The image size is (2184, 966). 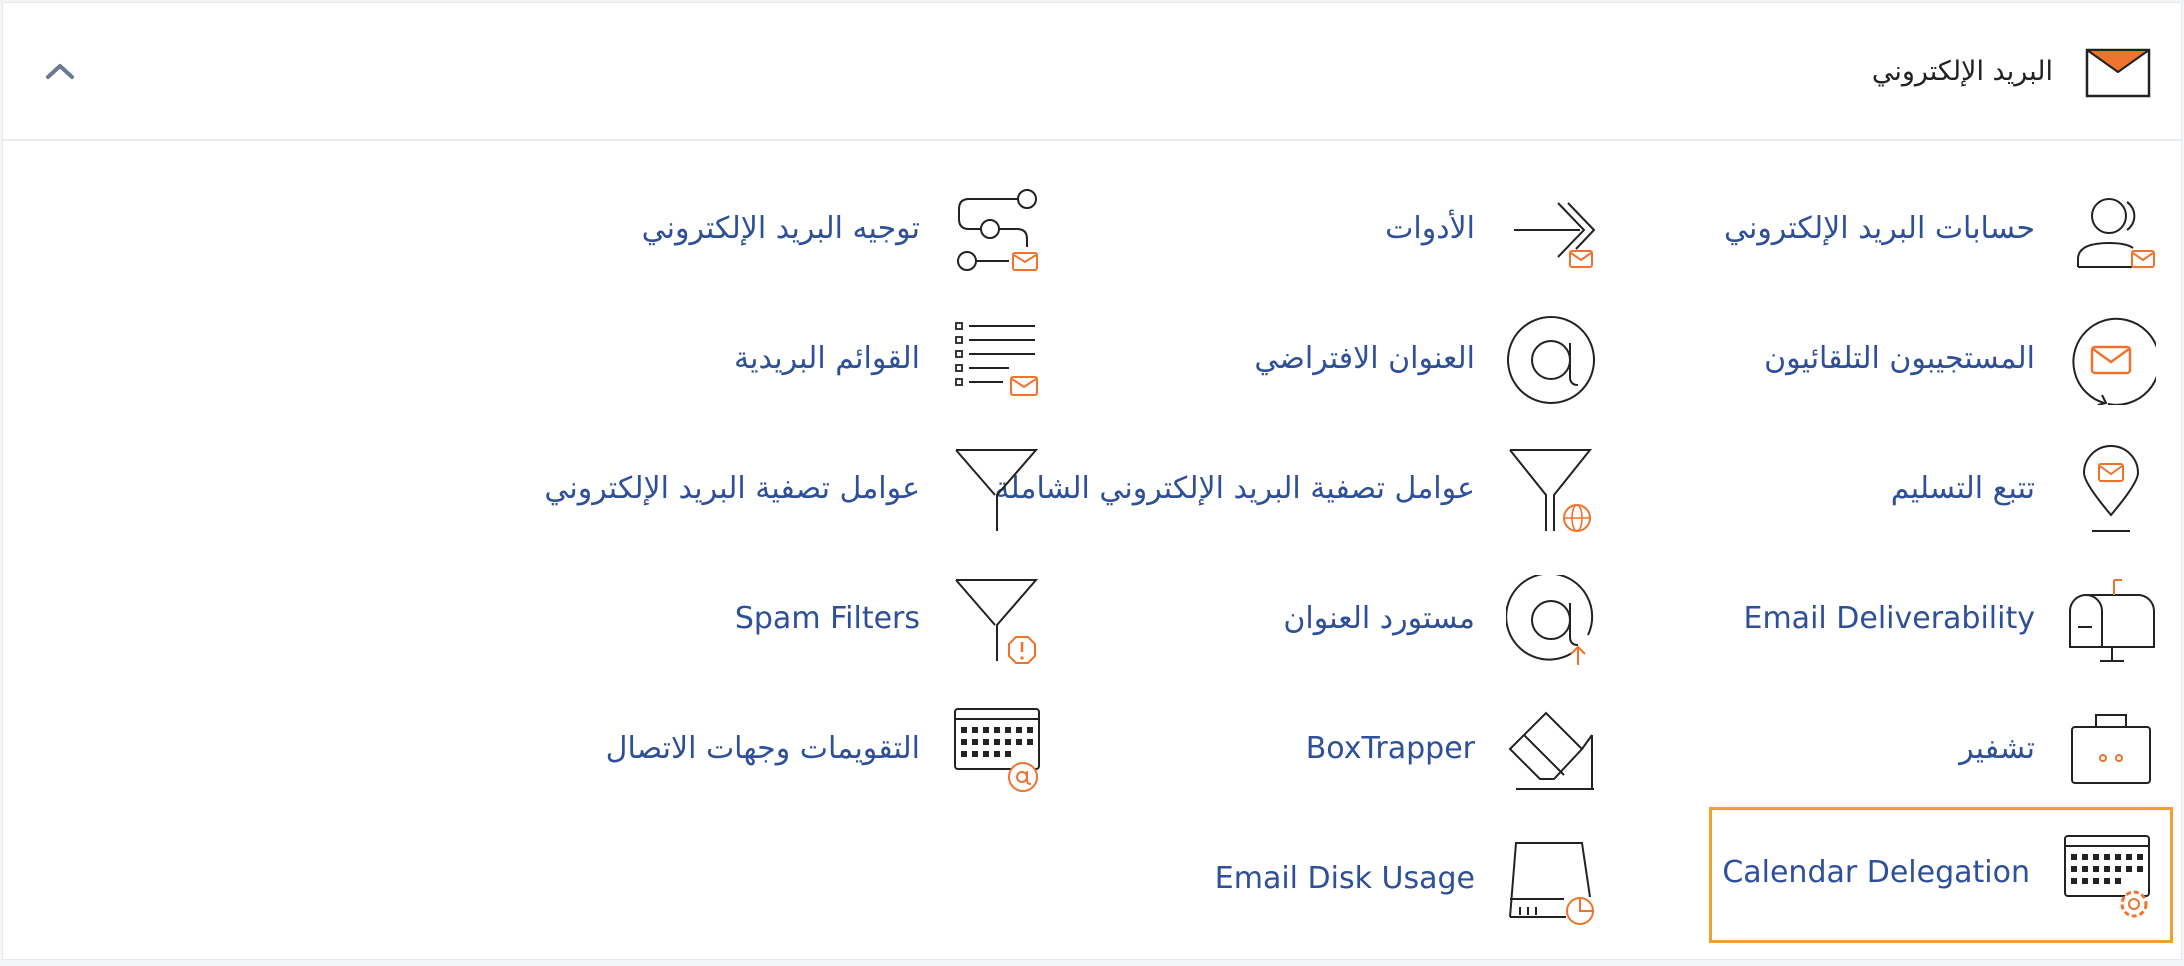 I want to click on funnel-globe-icon, so click(x=1551, y=490).